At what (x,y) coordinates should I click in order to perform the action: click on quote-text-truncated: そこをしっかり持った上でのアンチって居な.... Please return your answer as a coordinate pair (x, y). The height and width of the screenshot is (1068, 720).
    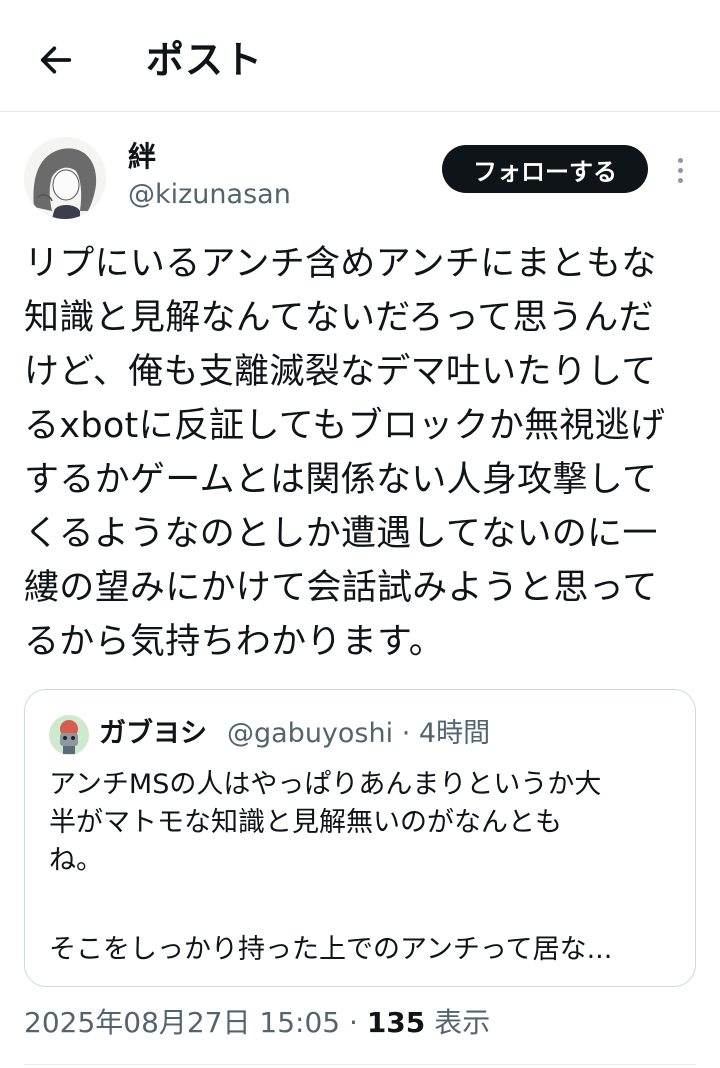
    Looking at the image, I should click on (331, 949).